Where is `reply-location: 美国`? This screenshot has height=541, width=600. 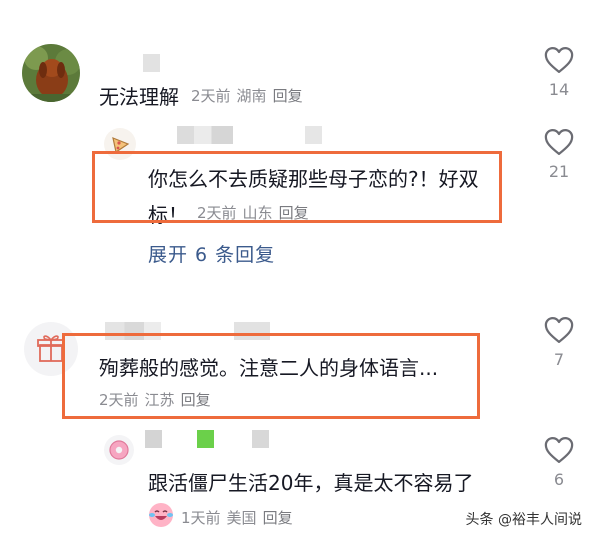 reply-location: 美国 is located at coordinates (241, 518).